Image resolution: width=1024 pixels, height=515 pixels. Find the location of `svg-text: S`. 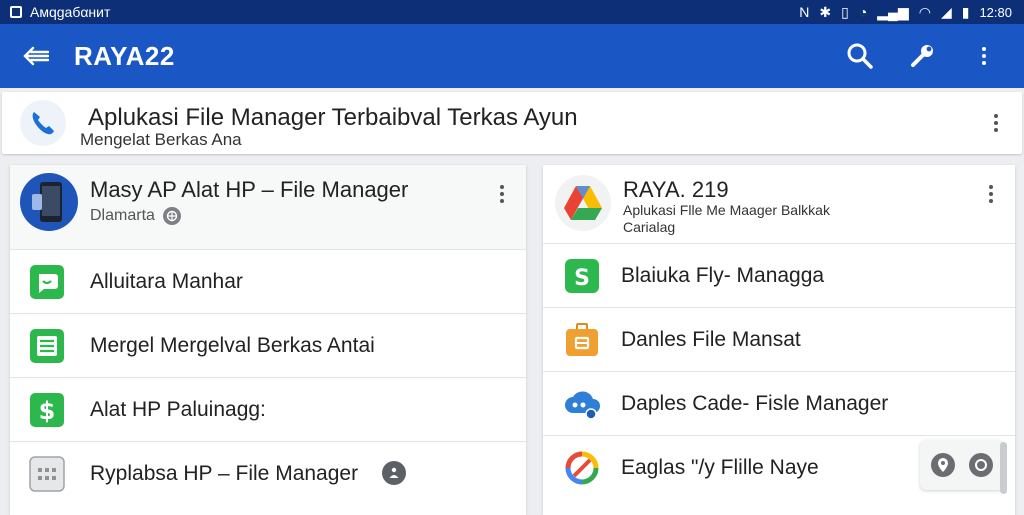

svg-text: S is located at coordinates (582, 278).